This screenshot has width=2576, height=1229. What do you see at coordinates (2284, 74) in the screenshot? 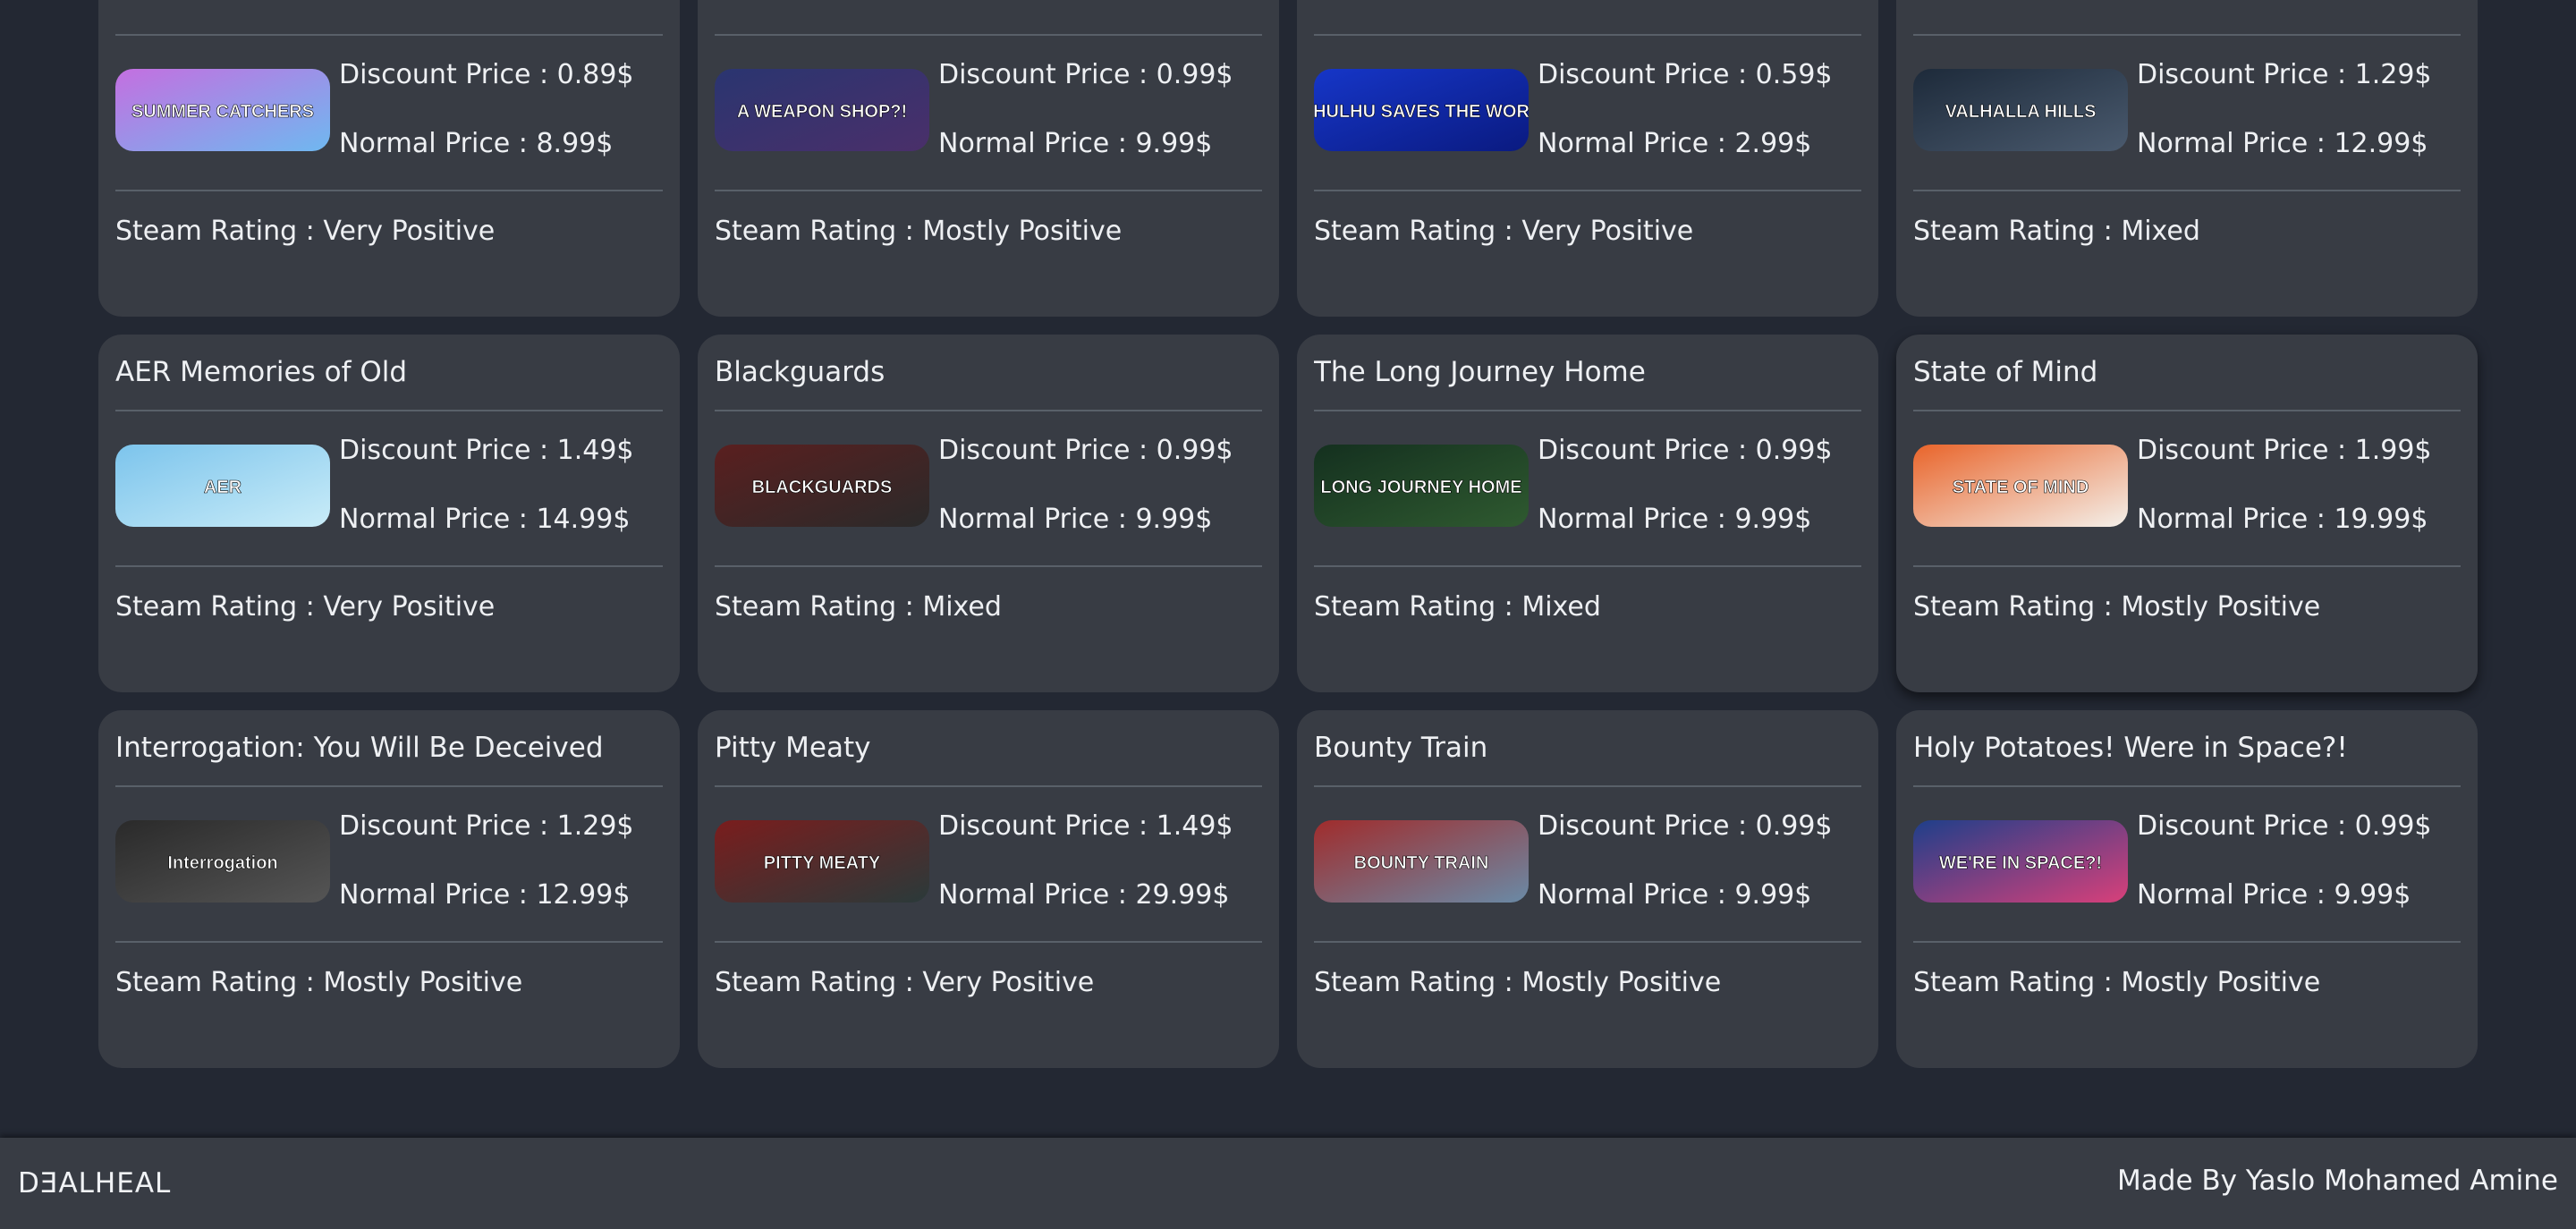
I see `discount-price: Discount Price : 1.29$` at bounding box center [2284, 74].